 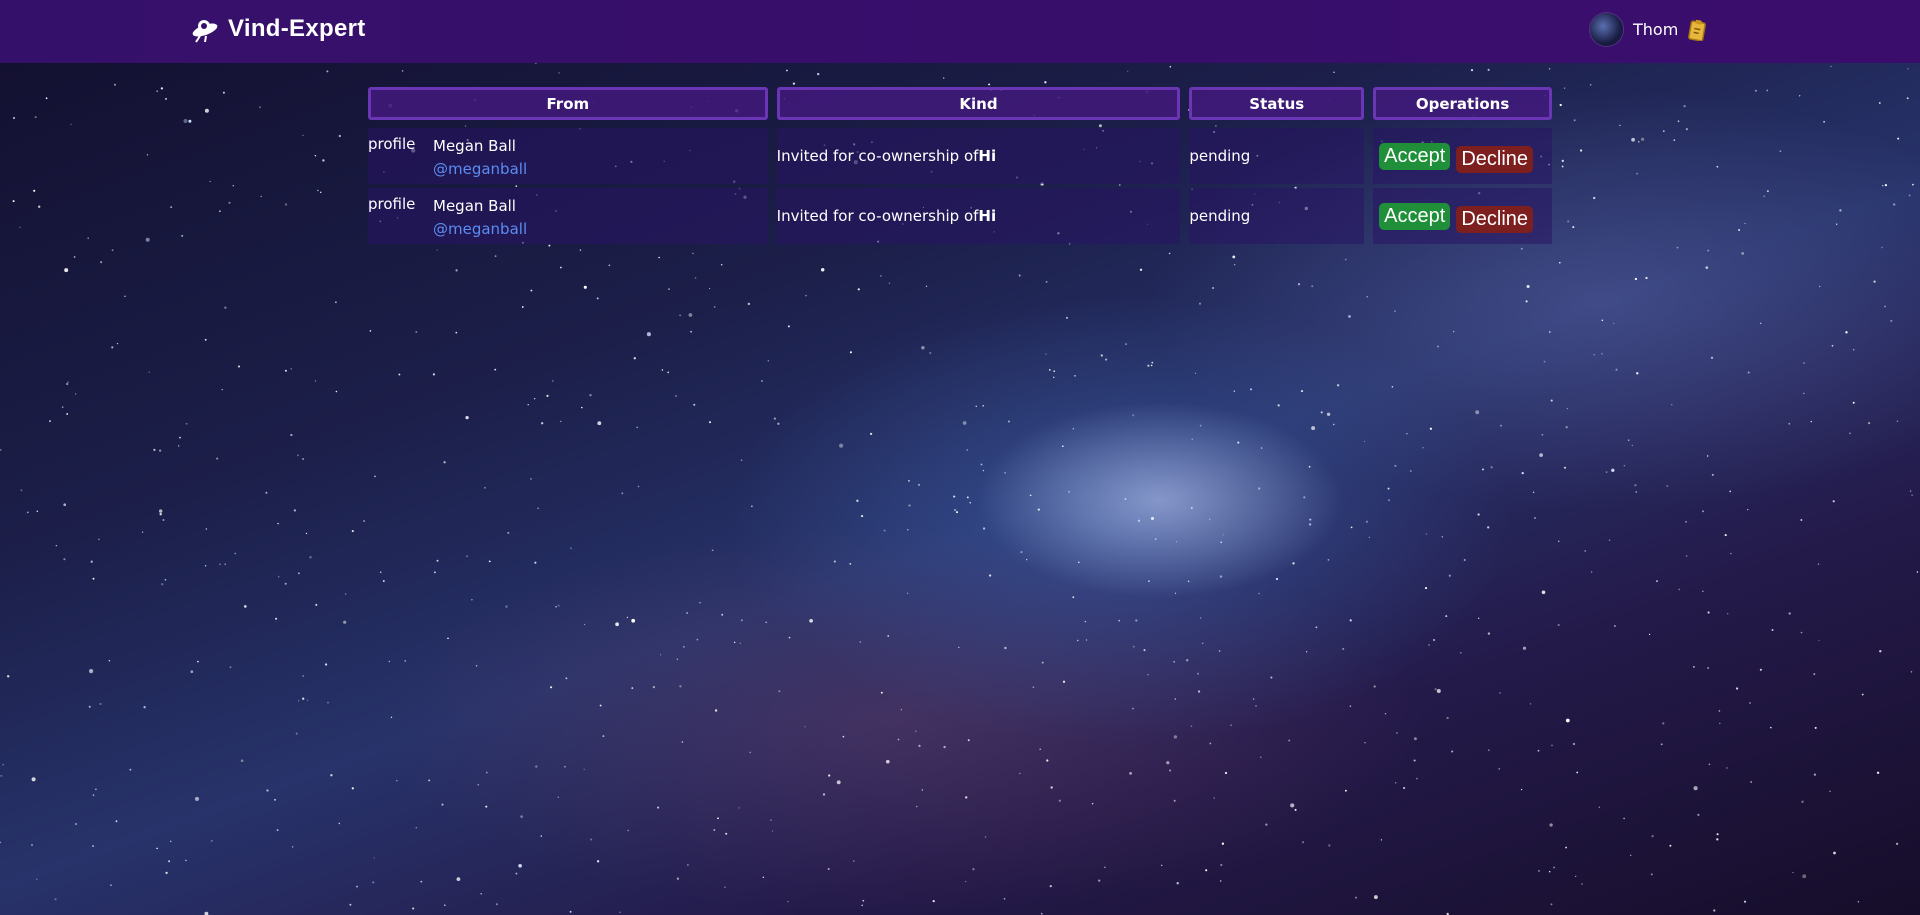 What do you see at coordinates (1697, 30) in the screenshot?
I see `clipboard-icon` at bounding box center [1697, 30].